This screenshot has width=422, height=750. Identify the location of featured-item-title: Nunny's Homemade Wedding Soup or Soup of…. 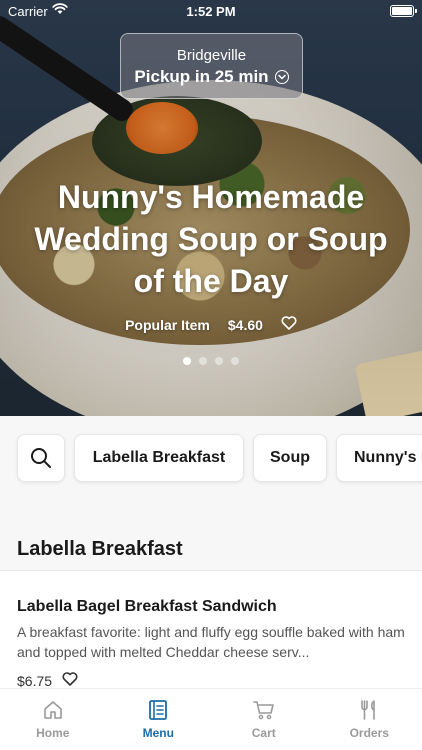
(211, 239).